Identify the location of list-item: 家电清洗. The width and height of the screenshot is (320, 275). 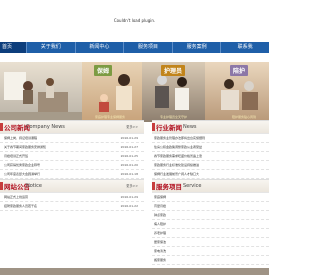
(210, 251).